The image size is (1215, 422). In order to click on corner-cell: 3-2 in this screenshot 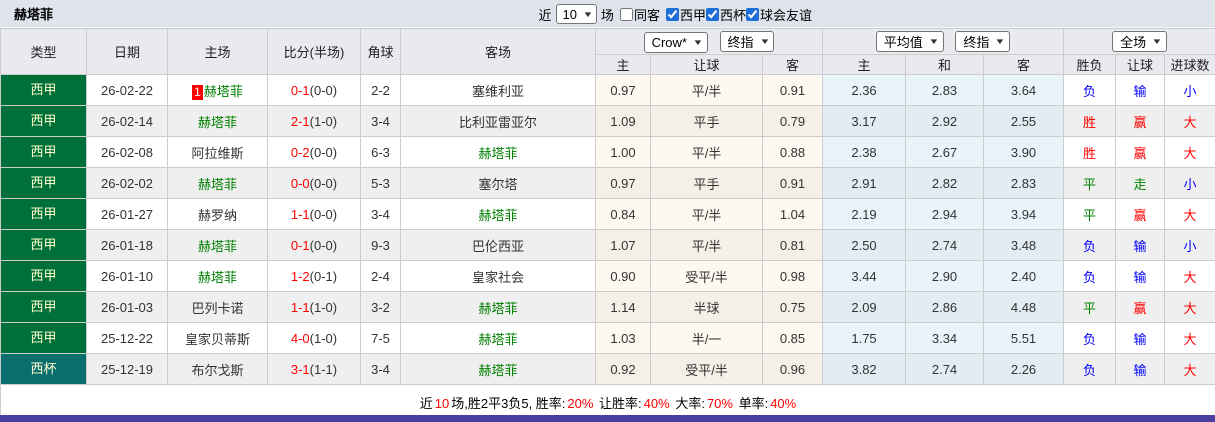, I will do `click(380, 307)`.